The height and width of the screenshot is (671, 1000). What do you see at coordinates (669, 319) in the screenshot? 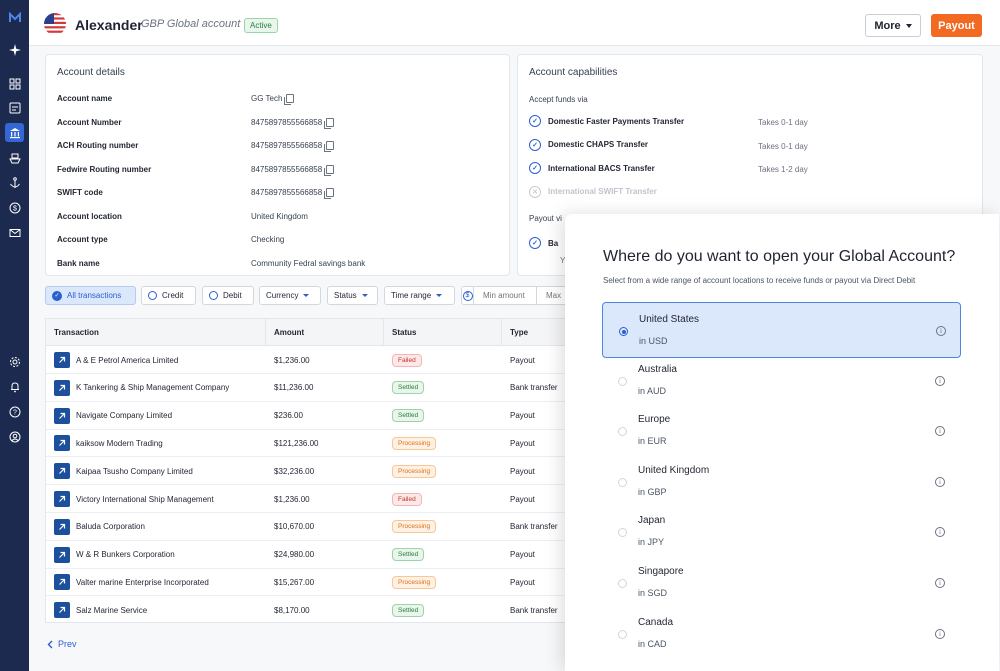
I see `location-name: United States` at bounding box center [669, 319].